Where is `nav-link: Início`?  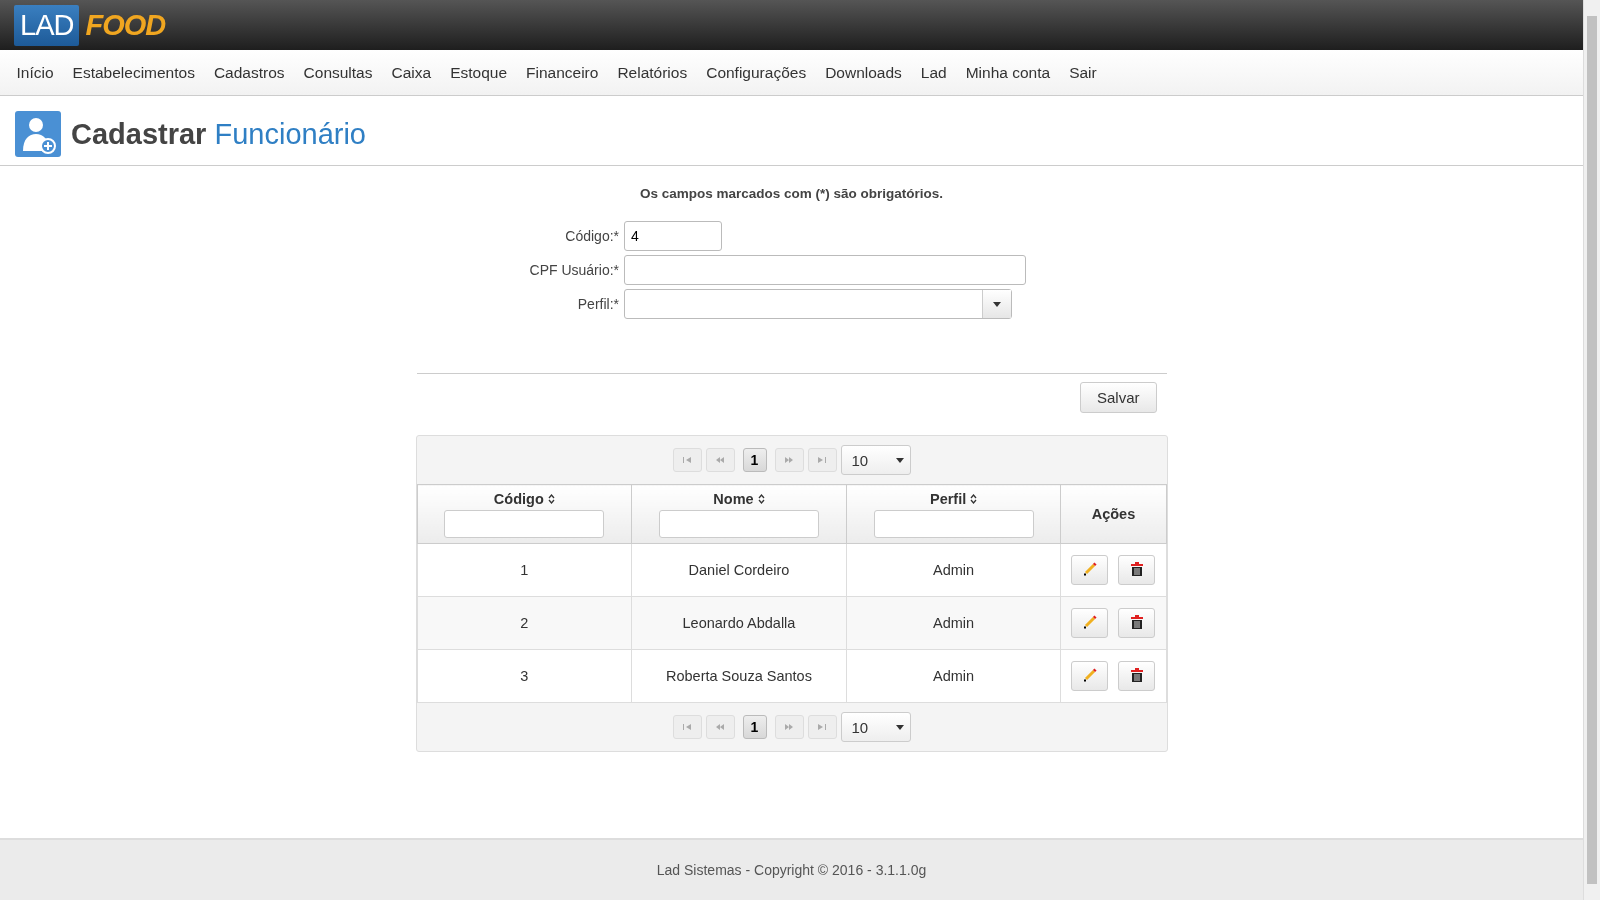 nav-link: Início is located at coordinates (35, 72).